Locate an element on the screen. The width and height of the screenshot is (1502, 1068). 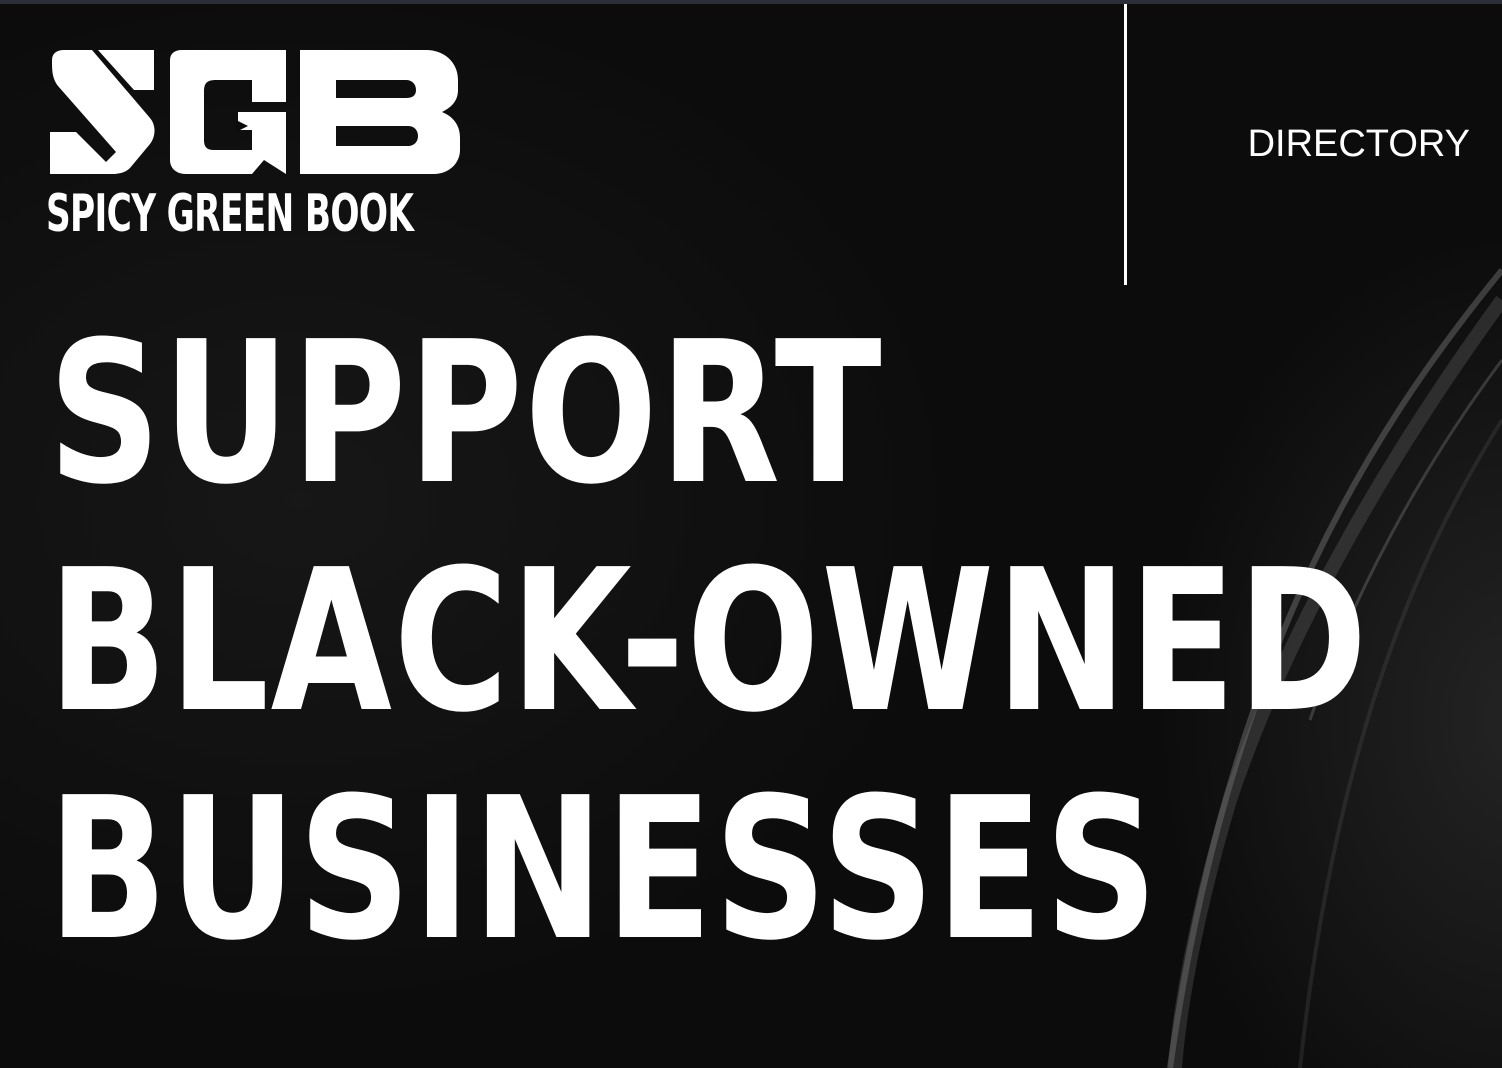
spicy-green-book-logo: SPICY GREEN BOOK is located at coordinates (254, 146).